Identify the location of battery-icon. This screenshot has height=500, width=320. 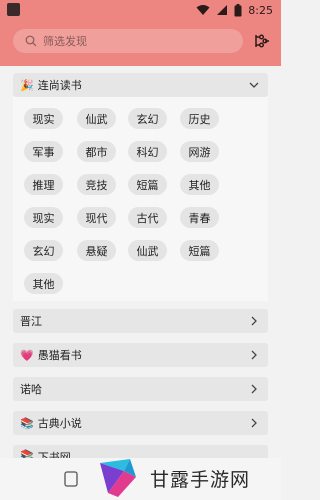
(238, 9).